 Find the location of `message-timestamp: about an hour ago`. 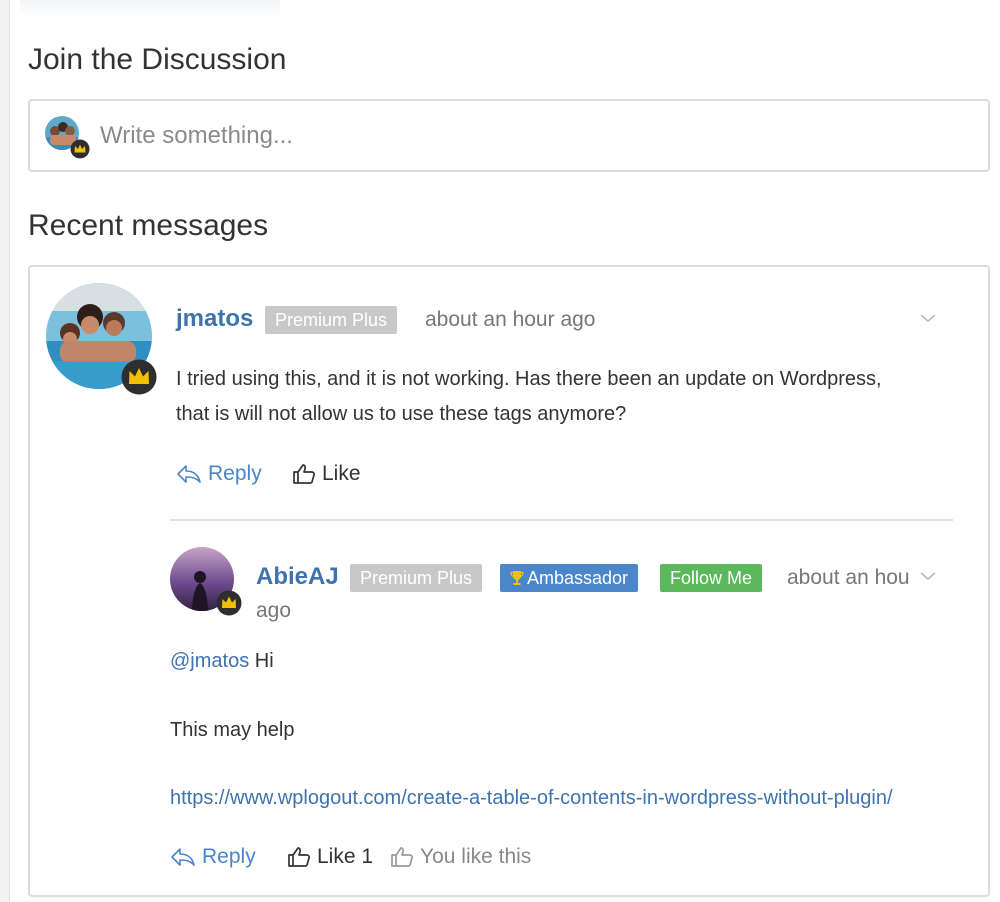

message-timestamp: about an hour ago is located at coordinates (510, 319).